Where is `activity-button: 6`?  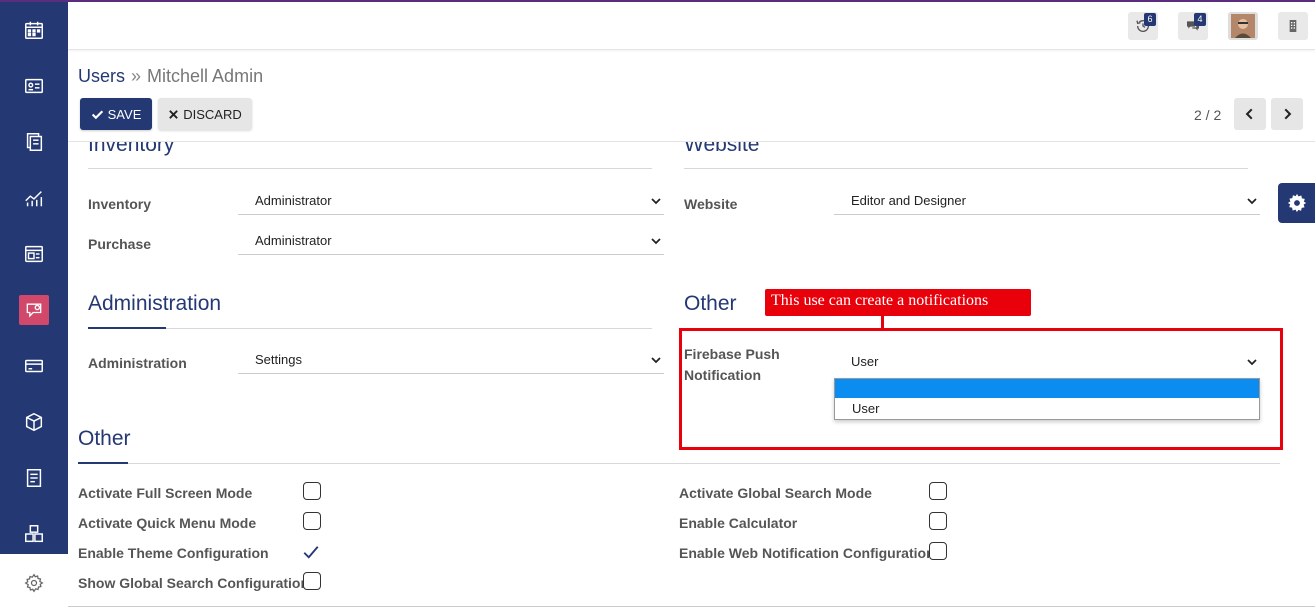
activity-button: 6 is located at coordinates (1143, 26).